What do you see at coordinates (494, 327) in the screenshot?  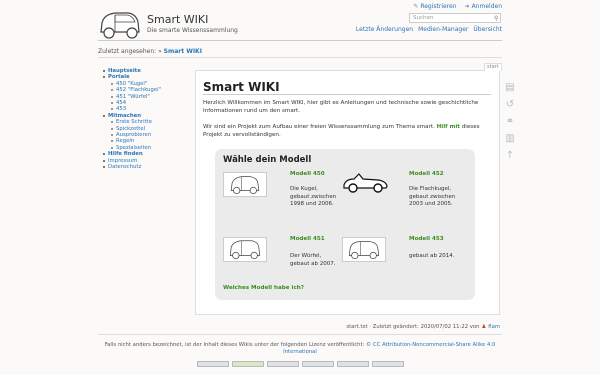 I see `author-link: flam` at bounding box center [494, 327].